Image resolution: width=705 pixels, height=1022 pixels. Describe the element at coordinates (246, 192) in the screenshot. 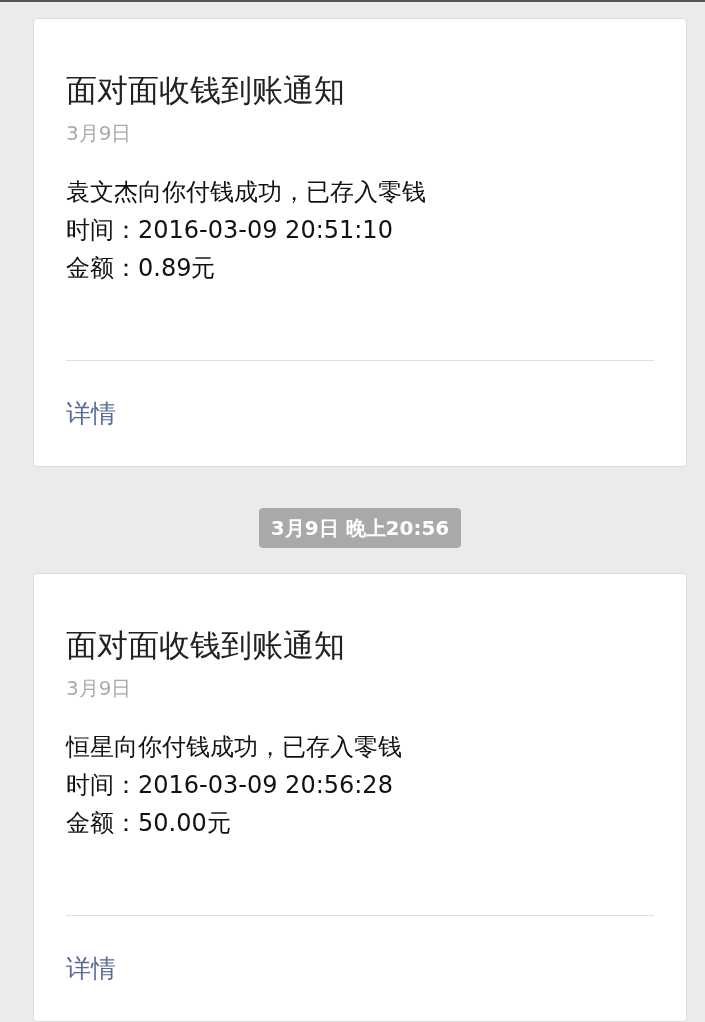

I see `message-line: 袁文杰向你付钱成功，已存入零钱` at that location.